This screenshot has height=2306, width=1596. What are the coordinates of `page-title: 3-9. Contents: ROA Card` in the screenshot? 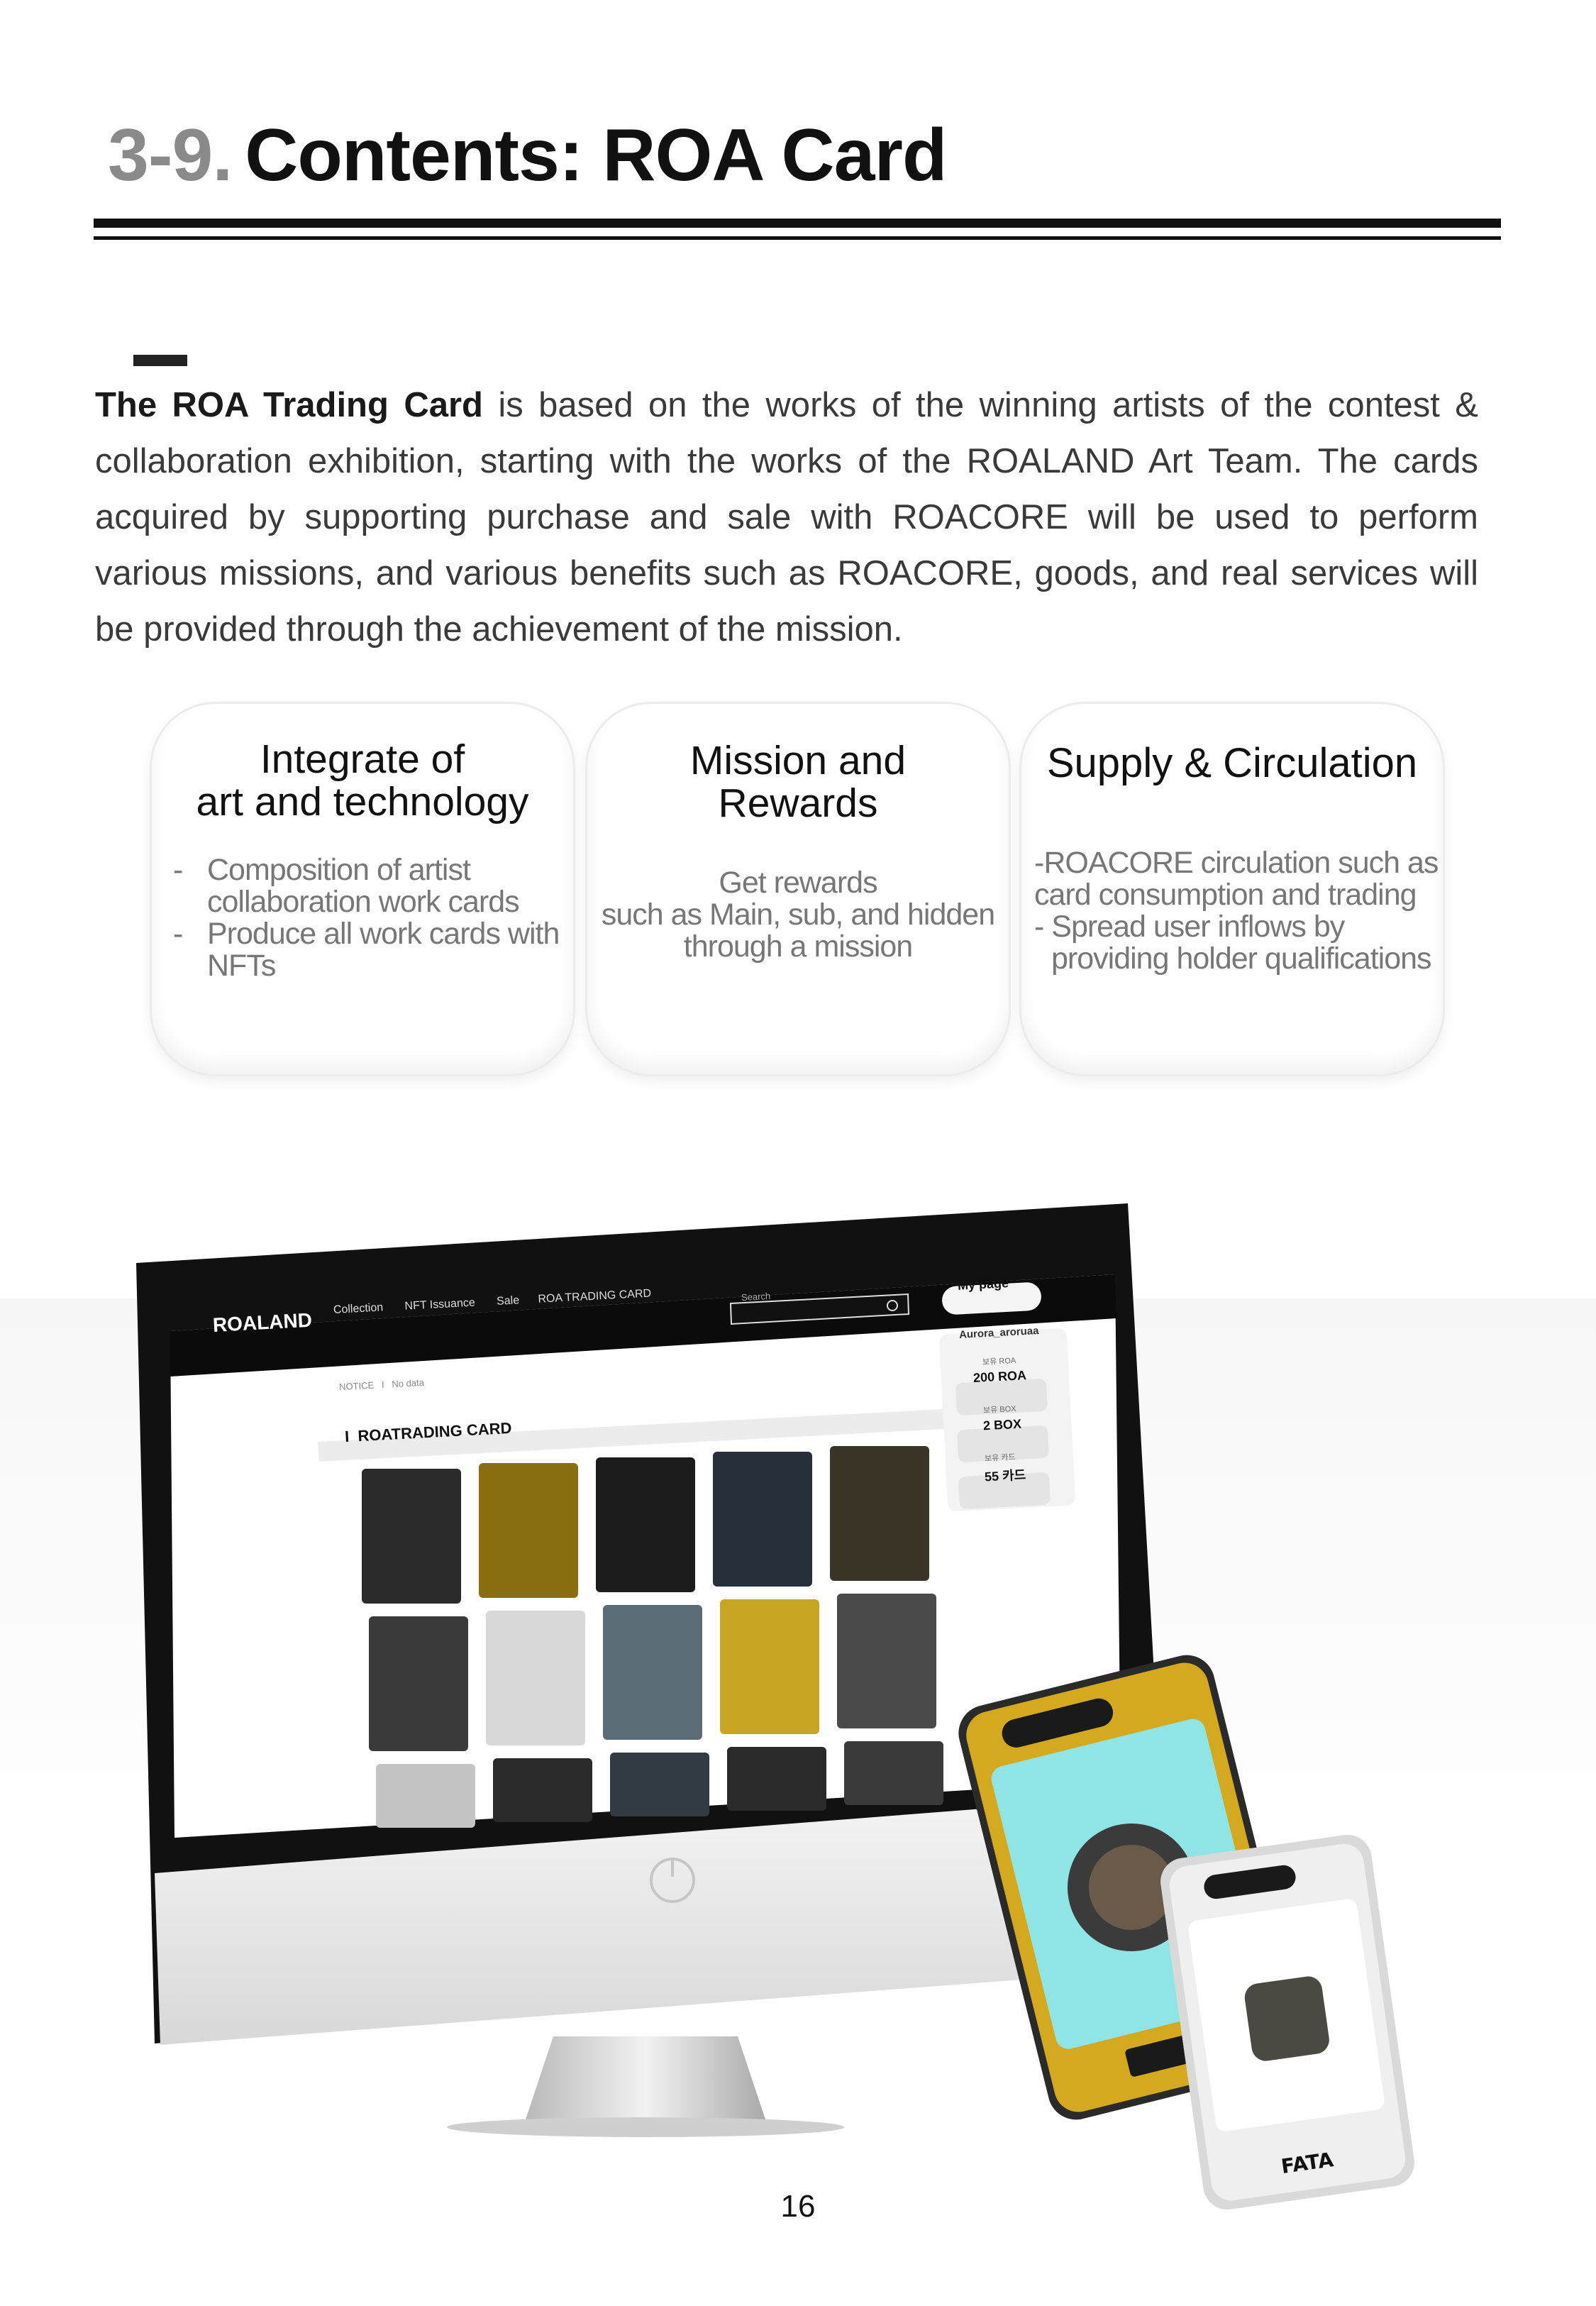 It's located at (527, 156).